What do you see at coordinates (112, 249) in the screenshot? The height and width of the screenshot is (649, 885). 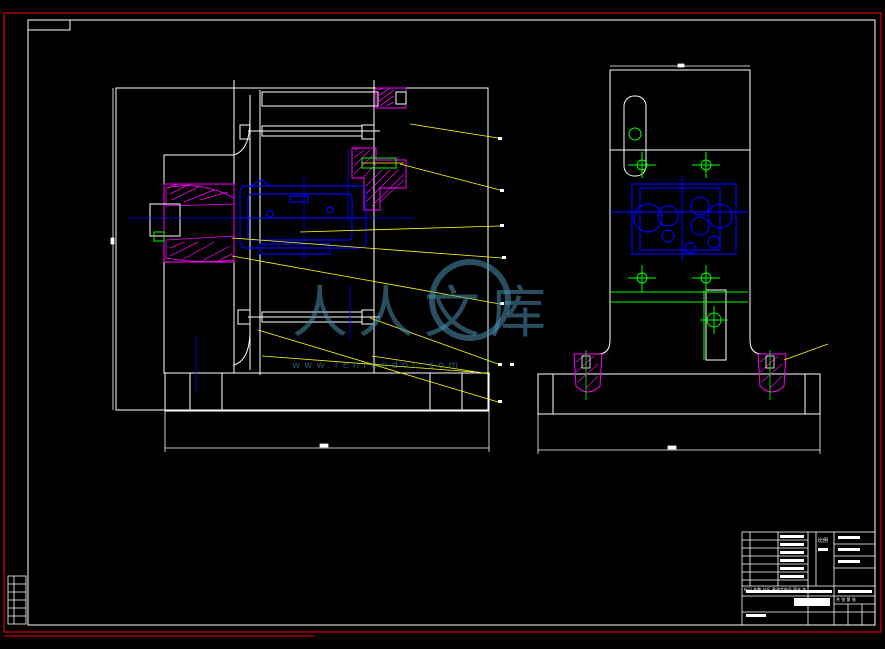 I see `front-height-dimension` at bounding box center [112, 249].